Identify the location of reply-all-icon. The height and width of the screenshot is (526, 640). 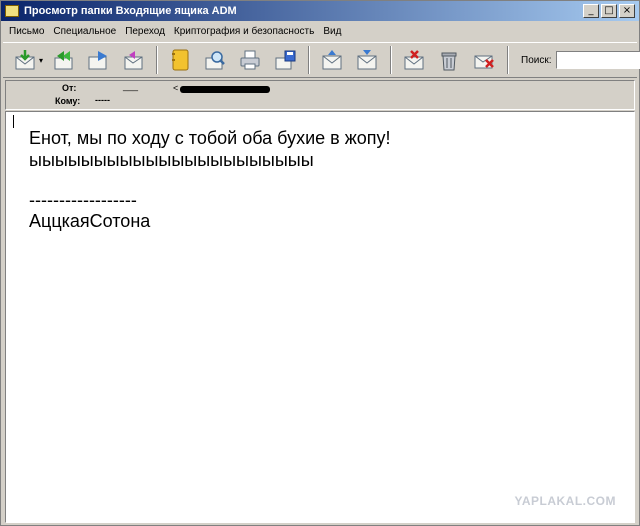
(63, 60).